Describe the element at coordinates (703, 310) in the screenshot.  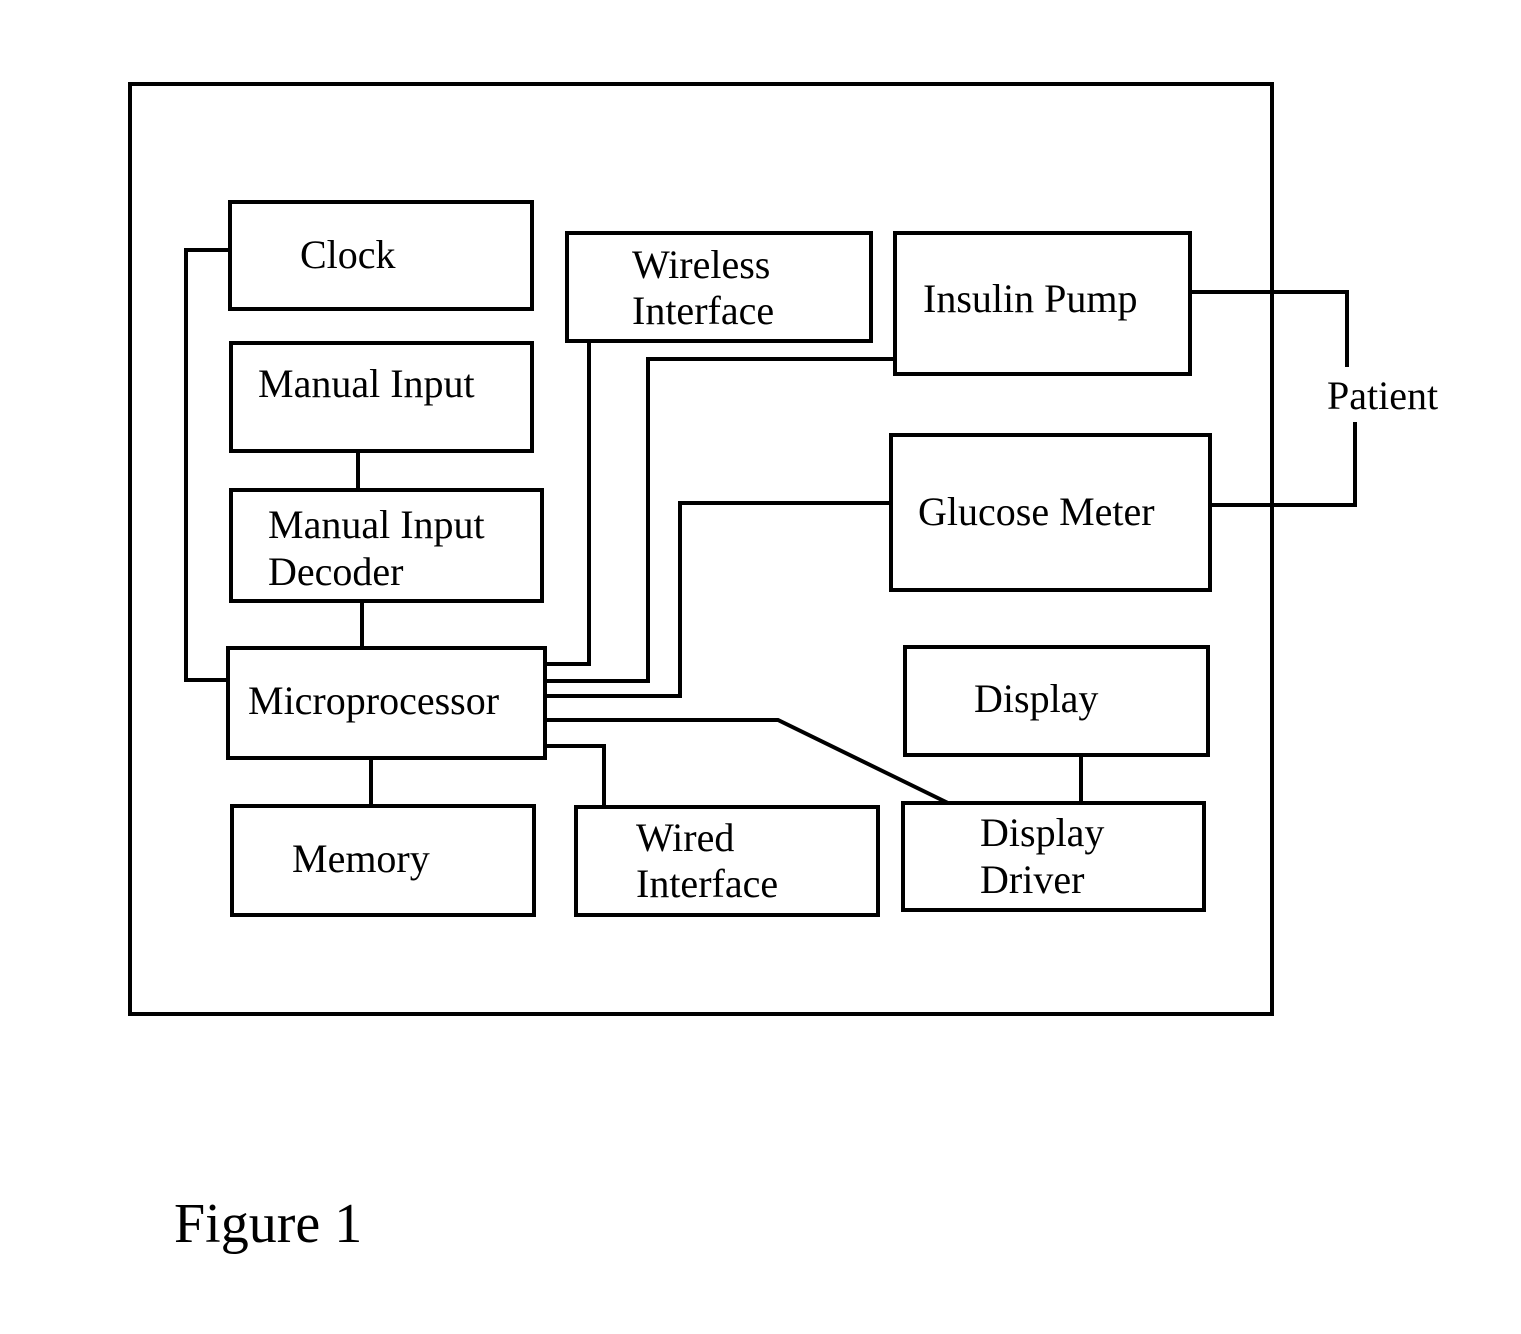
I see `block-wireless-interface-label-line2: Interface` at that location.